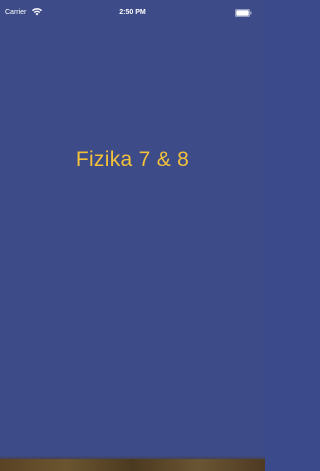  Describe the element at coordinates (132, 159) in the screenshot. I see `app-title: Fizika 7 & 8` at that location.